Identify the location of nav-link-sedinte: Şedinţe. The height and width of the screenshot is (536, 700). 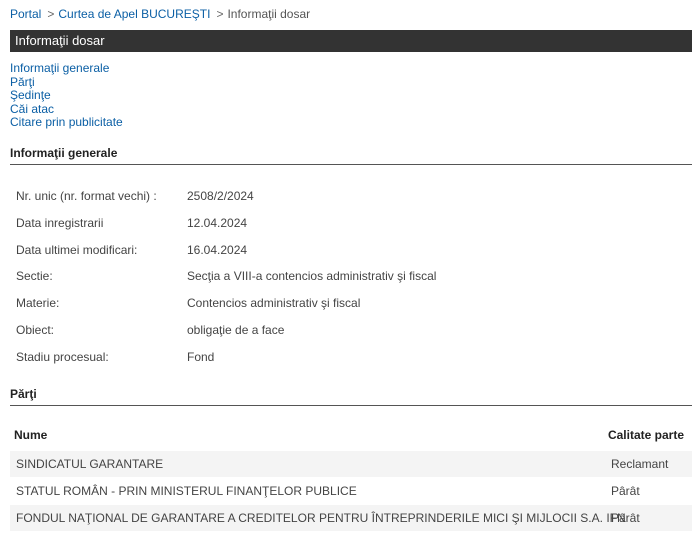
(66, 95).